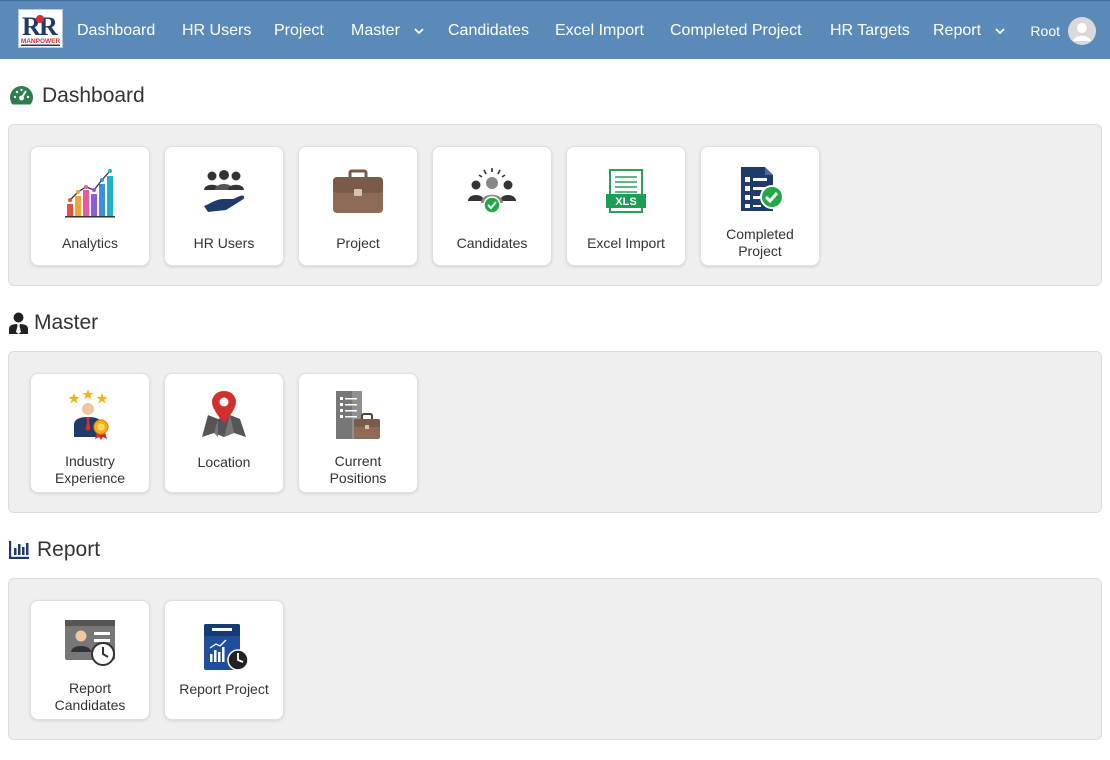  I want to click on dashboard-section-title: Dashboard, so click(77, 96).